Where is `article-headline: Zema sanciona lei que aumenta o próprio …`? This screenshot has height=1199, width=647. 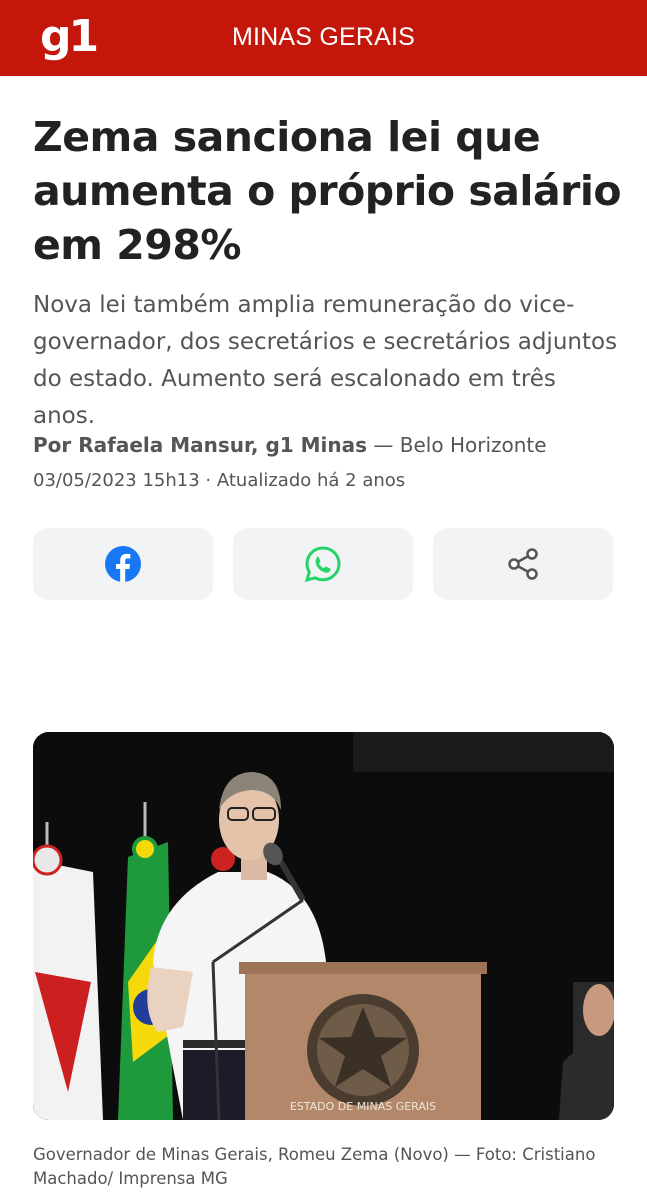
article-headline: Zema sanciona lei que aumenta o próprio … is located at coordinates (327, 191).